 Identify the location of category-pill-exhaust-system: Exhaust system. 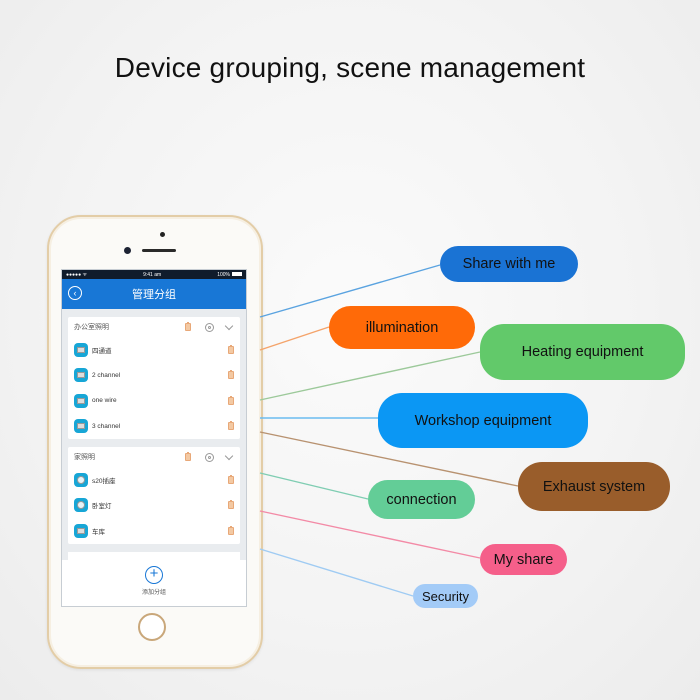
(594, 486).